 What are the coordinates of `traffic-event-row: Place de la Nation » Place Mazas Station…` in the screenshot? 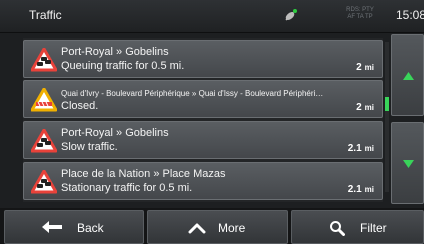 It's located at (203, 181).